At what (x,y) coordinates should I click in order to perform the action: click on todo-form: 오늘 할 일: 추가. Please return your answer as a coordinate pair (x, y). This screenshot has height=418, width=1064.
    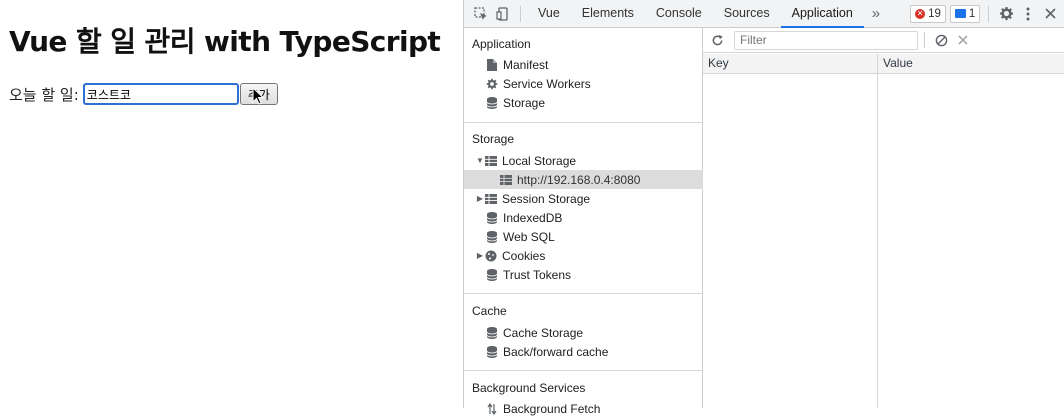
    Looking at the image, I should click on (143, 94).